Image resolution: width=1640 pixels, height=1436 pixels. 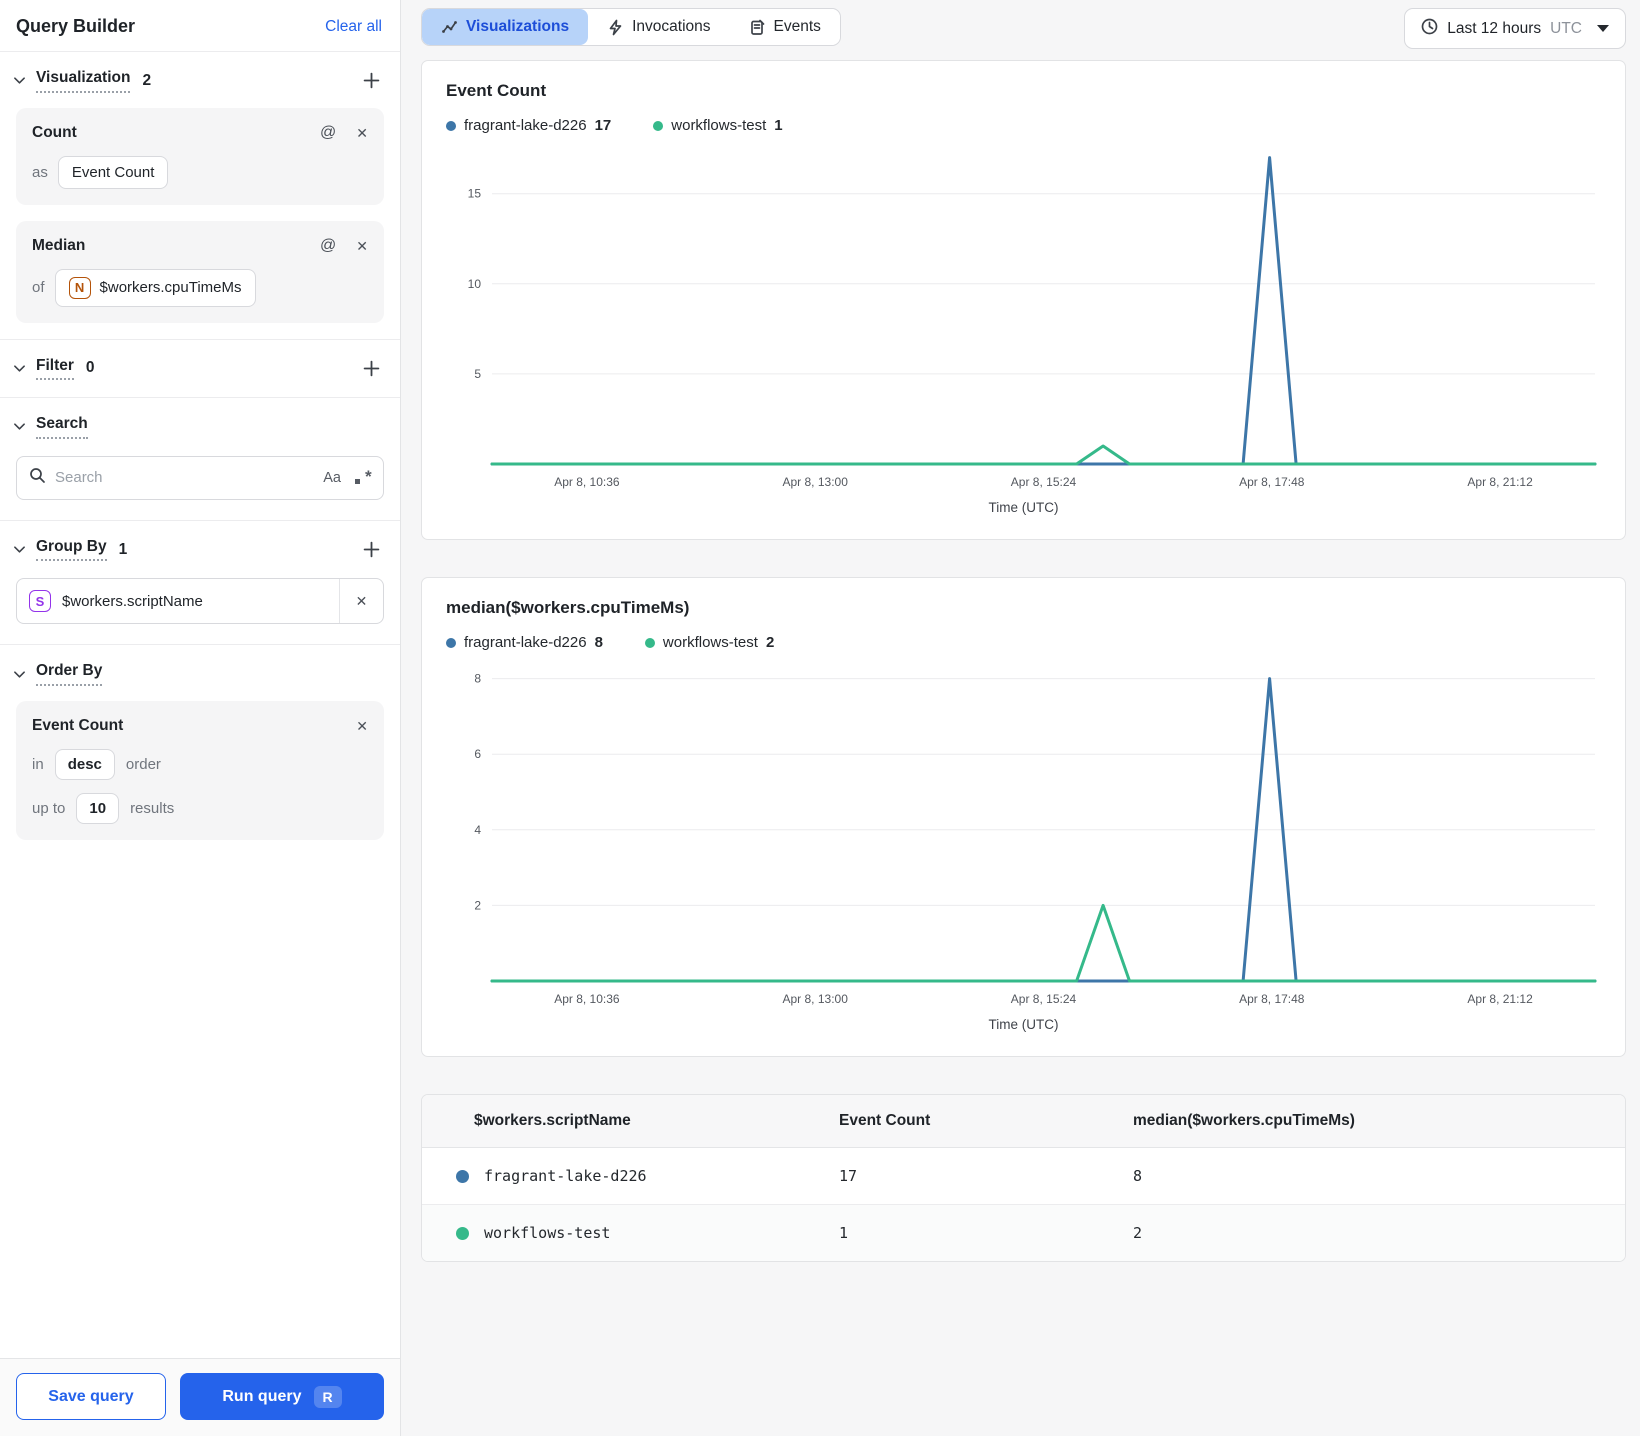 What do you see at coordinates (353, 27) in the screenshot?
I see `clear-all-button: Clear all` at bounding box center [353, 27].